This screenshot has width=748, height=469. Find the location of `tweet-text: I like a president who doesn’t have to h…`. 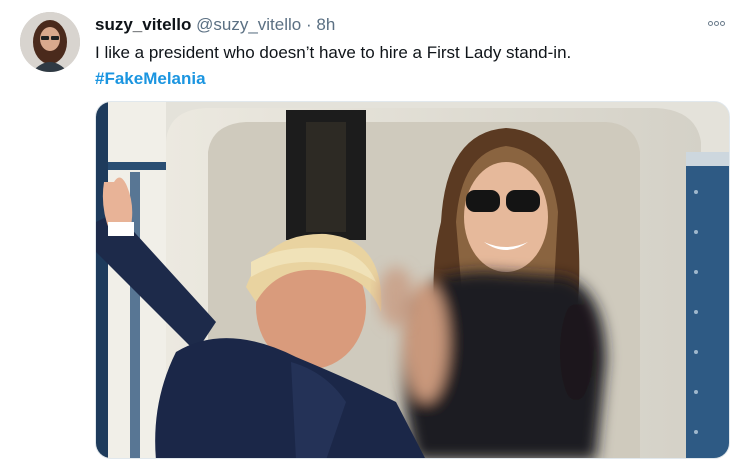

tweet-text: I like a president who doesn’t have to h… is located at coordinates (333, 52).